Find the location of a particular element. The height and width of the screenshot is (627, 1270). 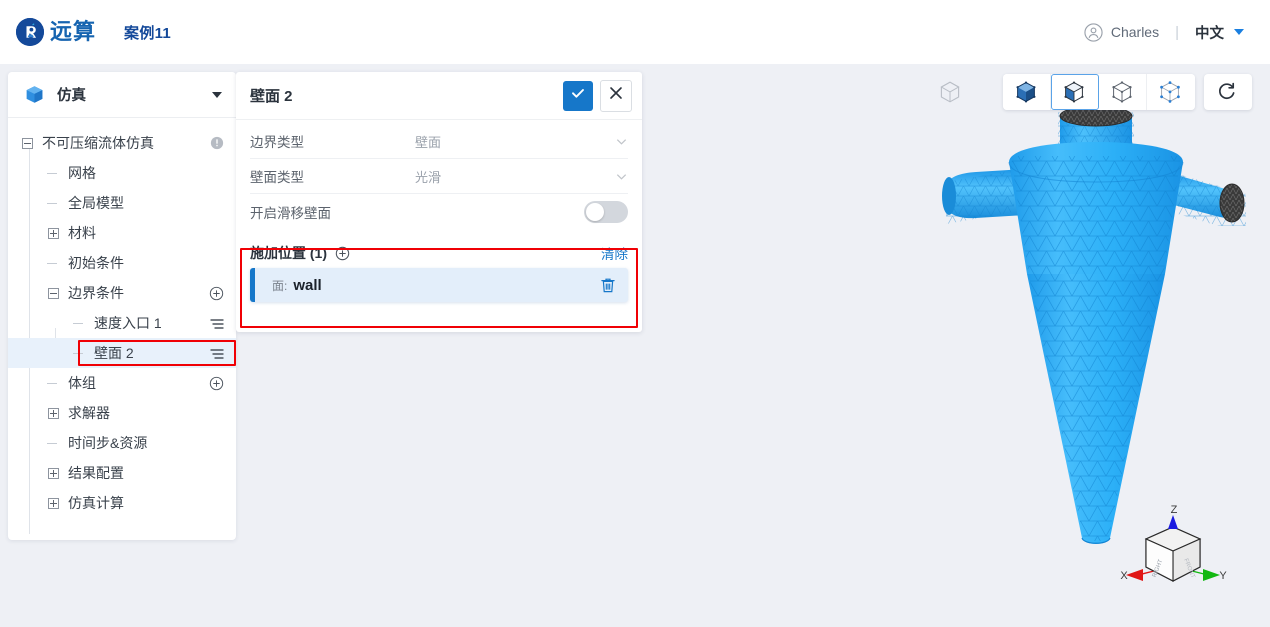

confirm-button is located at coordinates (578, 95).